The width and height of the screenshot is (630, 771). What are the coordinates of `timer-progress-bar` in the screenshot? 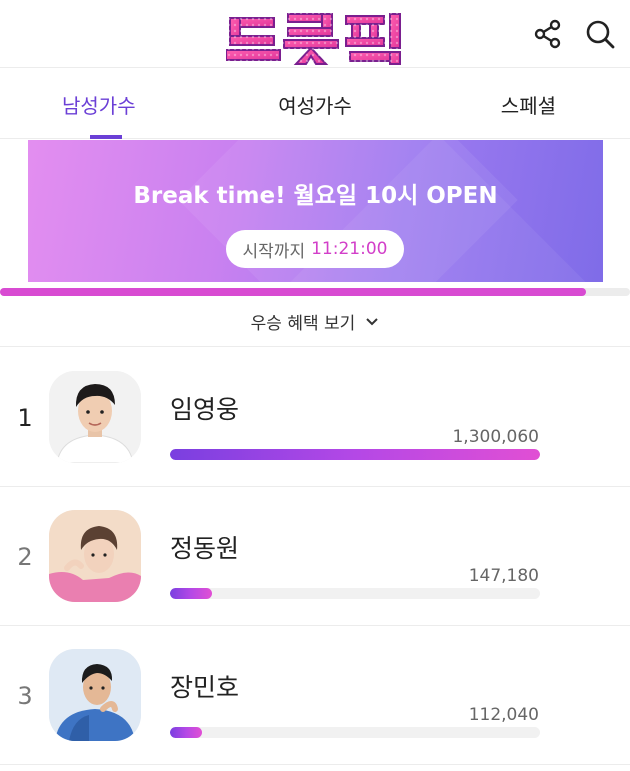 It's located at (315, 292).